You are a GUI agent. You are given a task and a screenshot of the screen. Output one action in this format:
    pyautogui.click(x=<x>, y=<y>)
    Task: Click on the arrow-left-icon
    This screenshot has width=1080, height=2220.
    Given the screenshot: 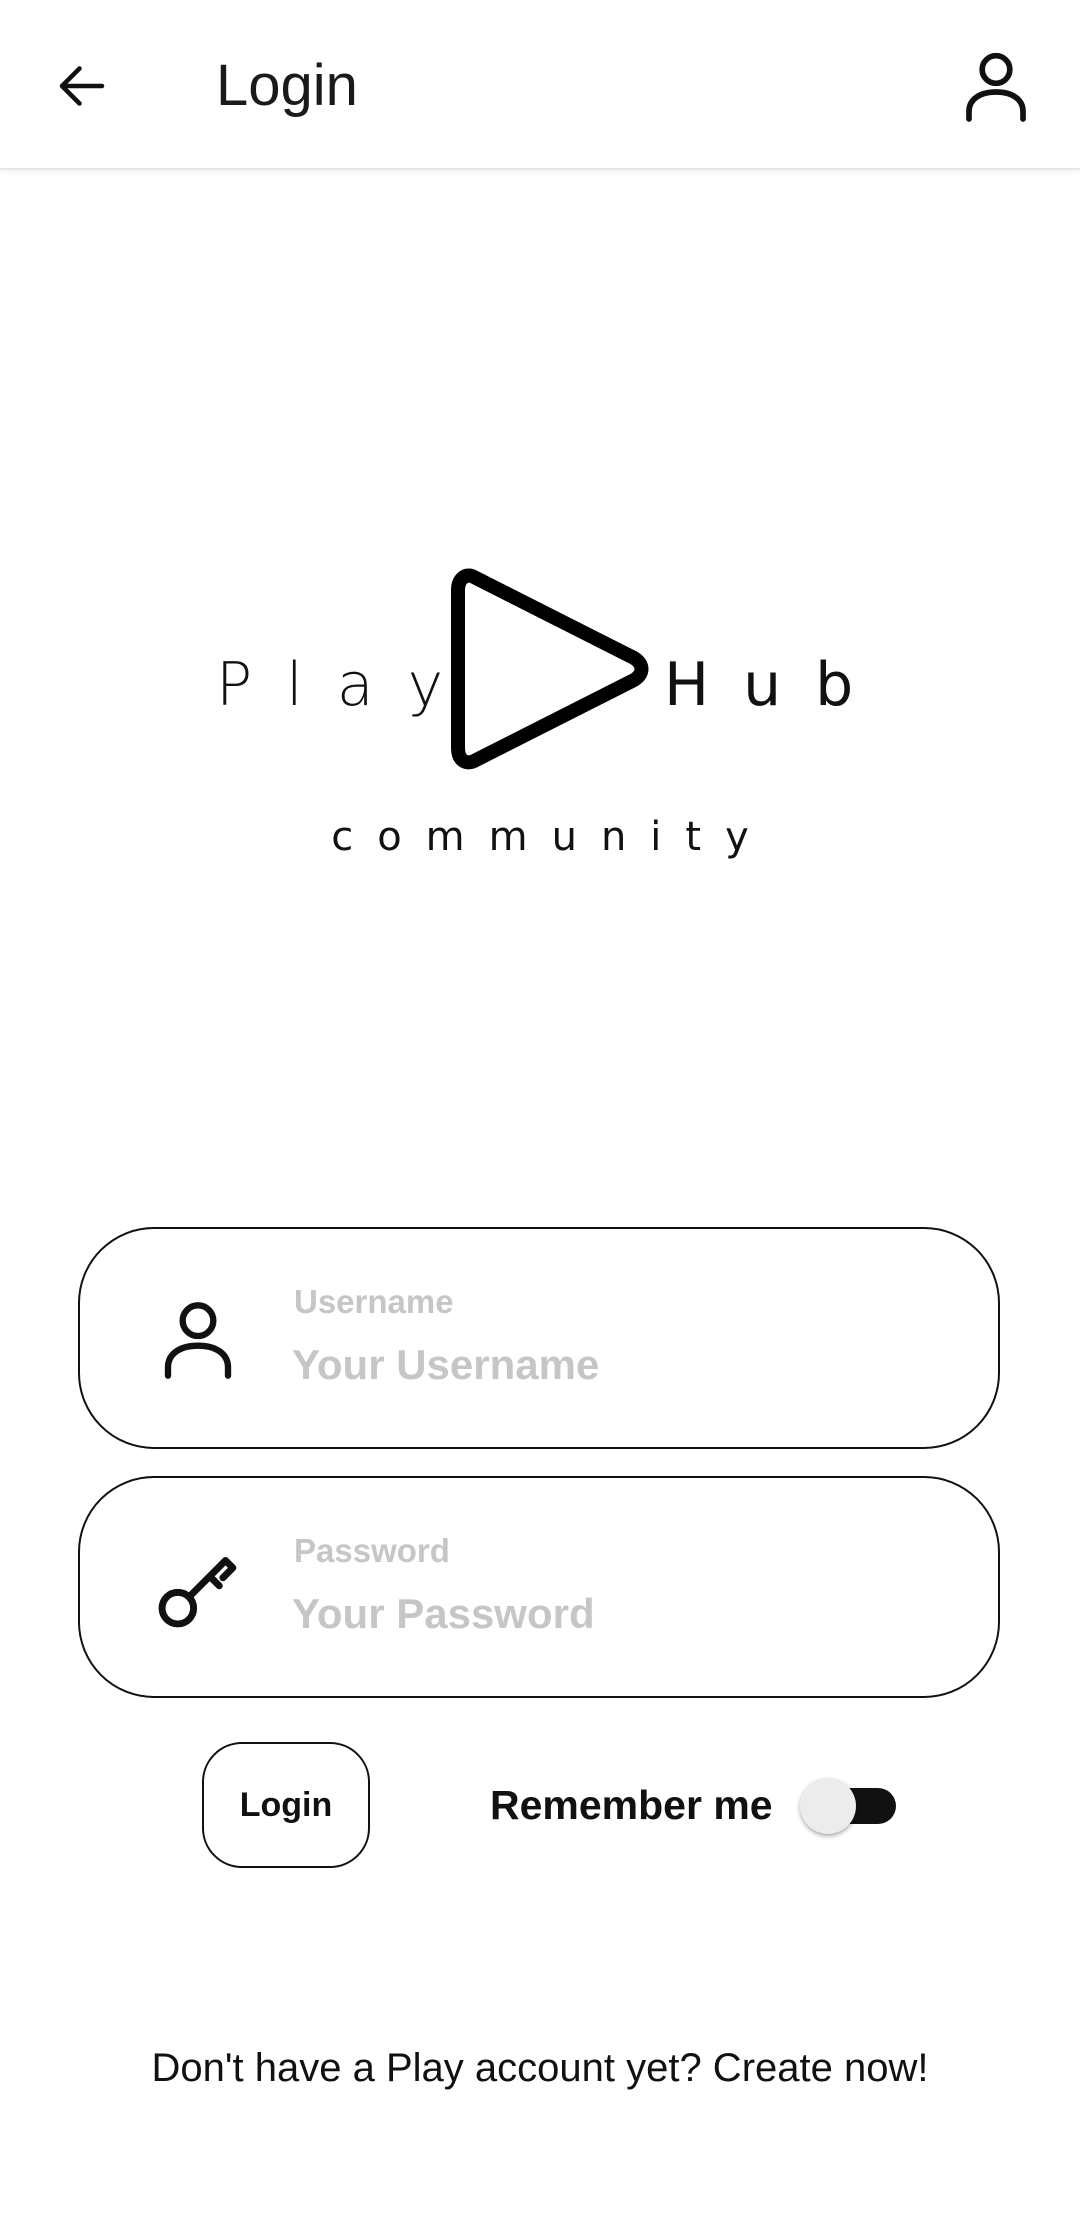 What is the action you would take?
    pyautogui.click(x=82, y=86)
    